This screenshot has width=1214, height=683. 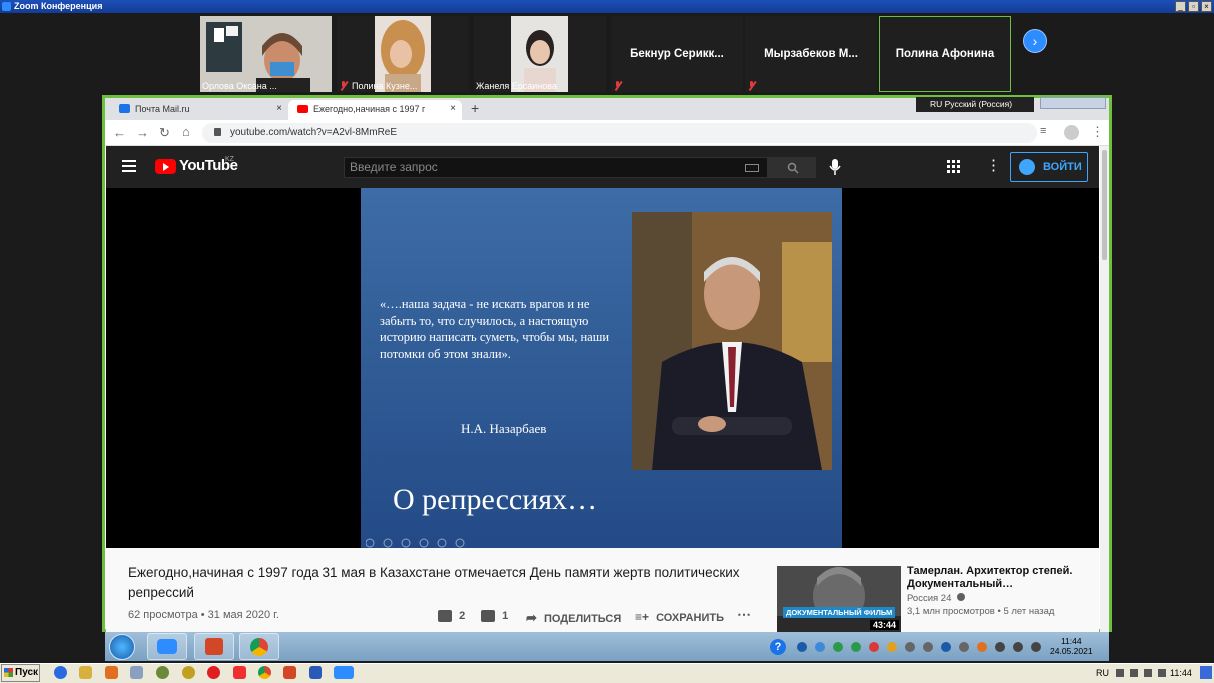 I want to click on participant-name: Полина Афонина, so click(x=945, y=54).